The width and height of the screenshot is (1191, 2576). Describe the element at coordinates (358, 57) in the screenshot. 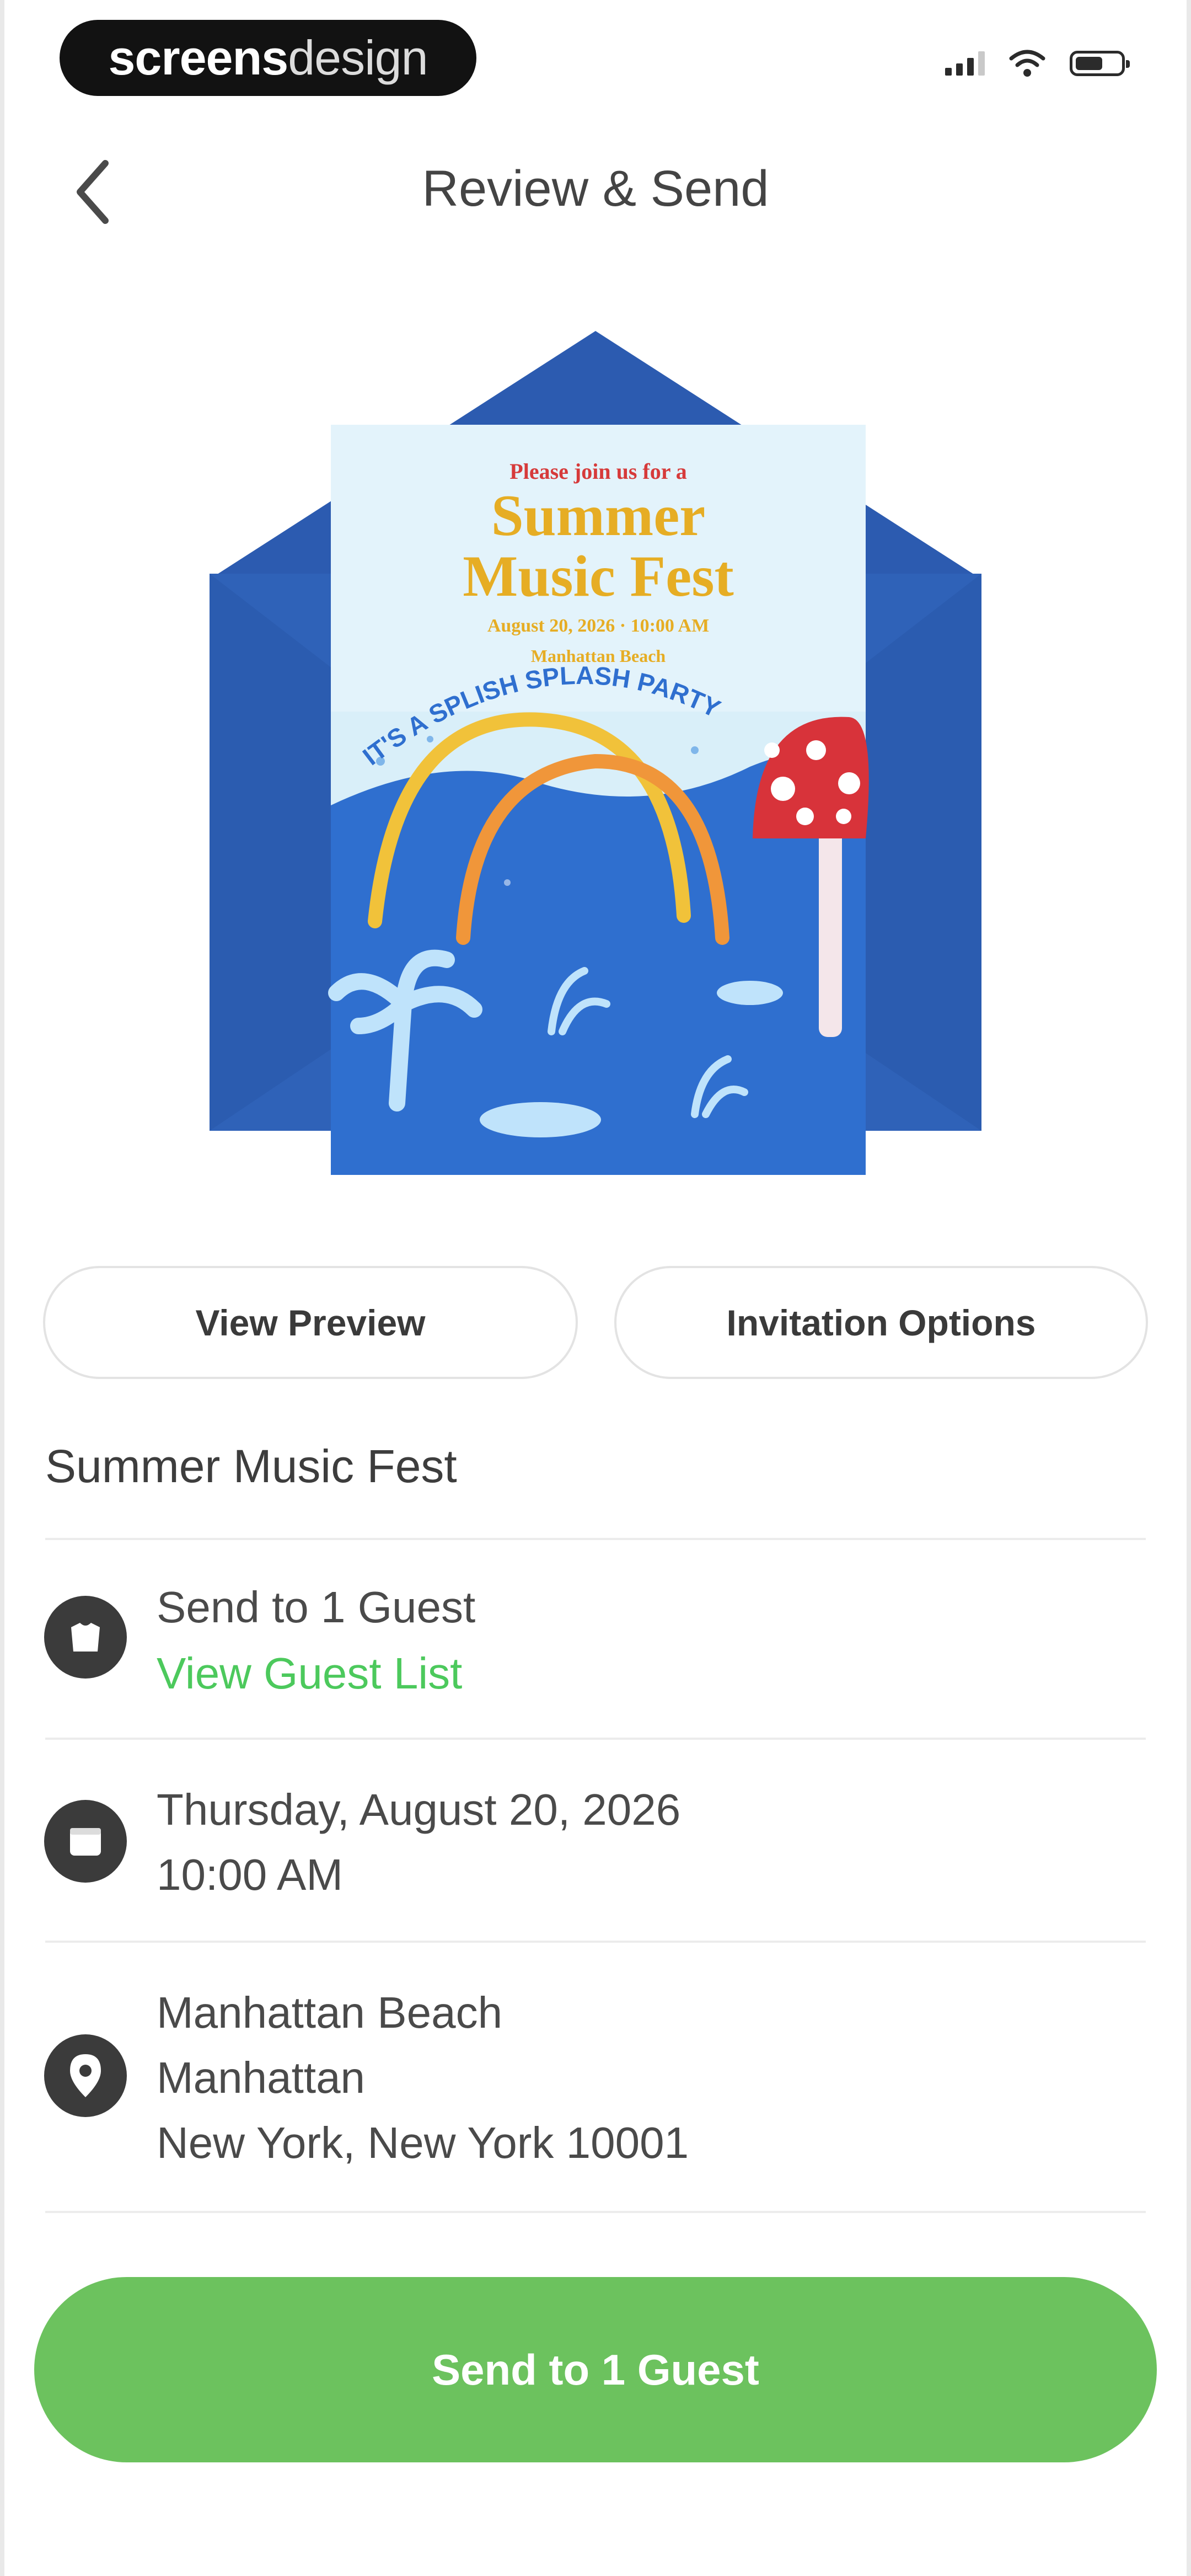

I see `brand-text-light: design` at that location.